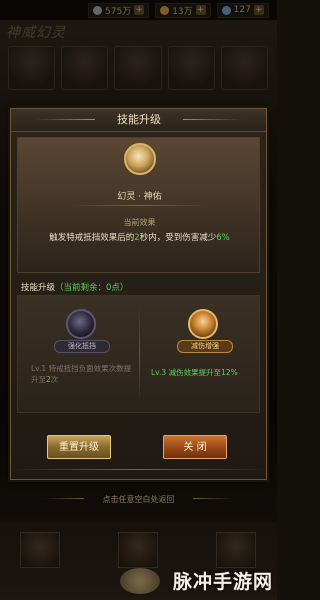 This screenshot has height=600, width=320. Describe the element at coordinates (222, 582) in the screenshot. I see `watermark-text: 脉冲手游网` at that location.